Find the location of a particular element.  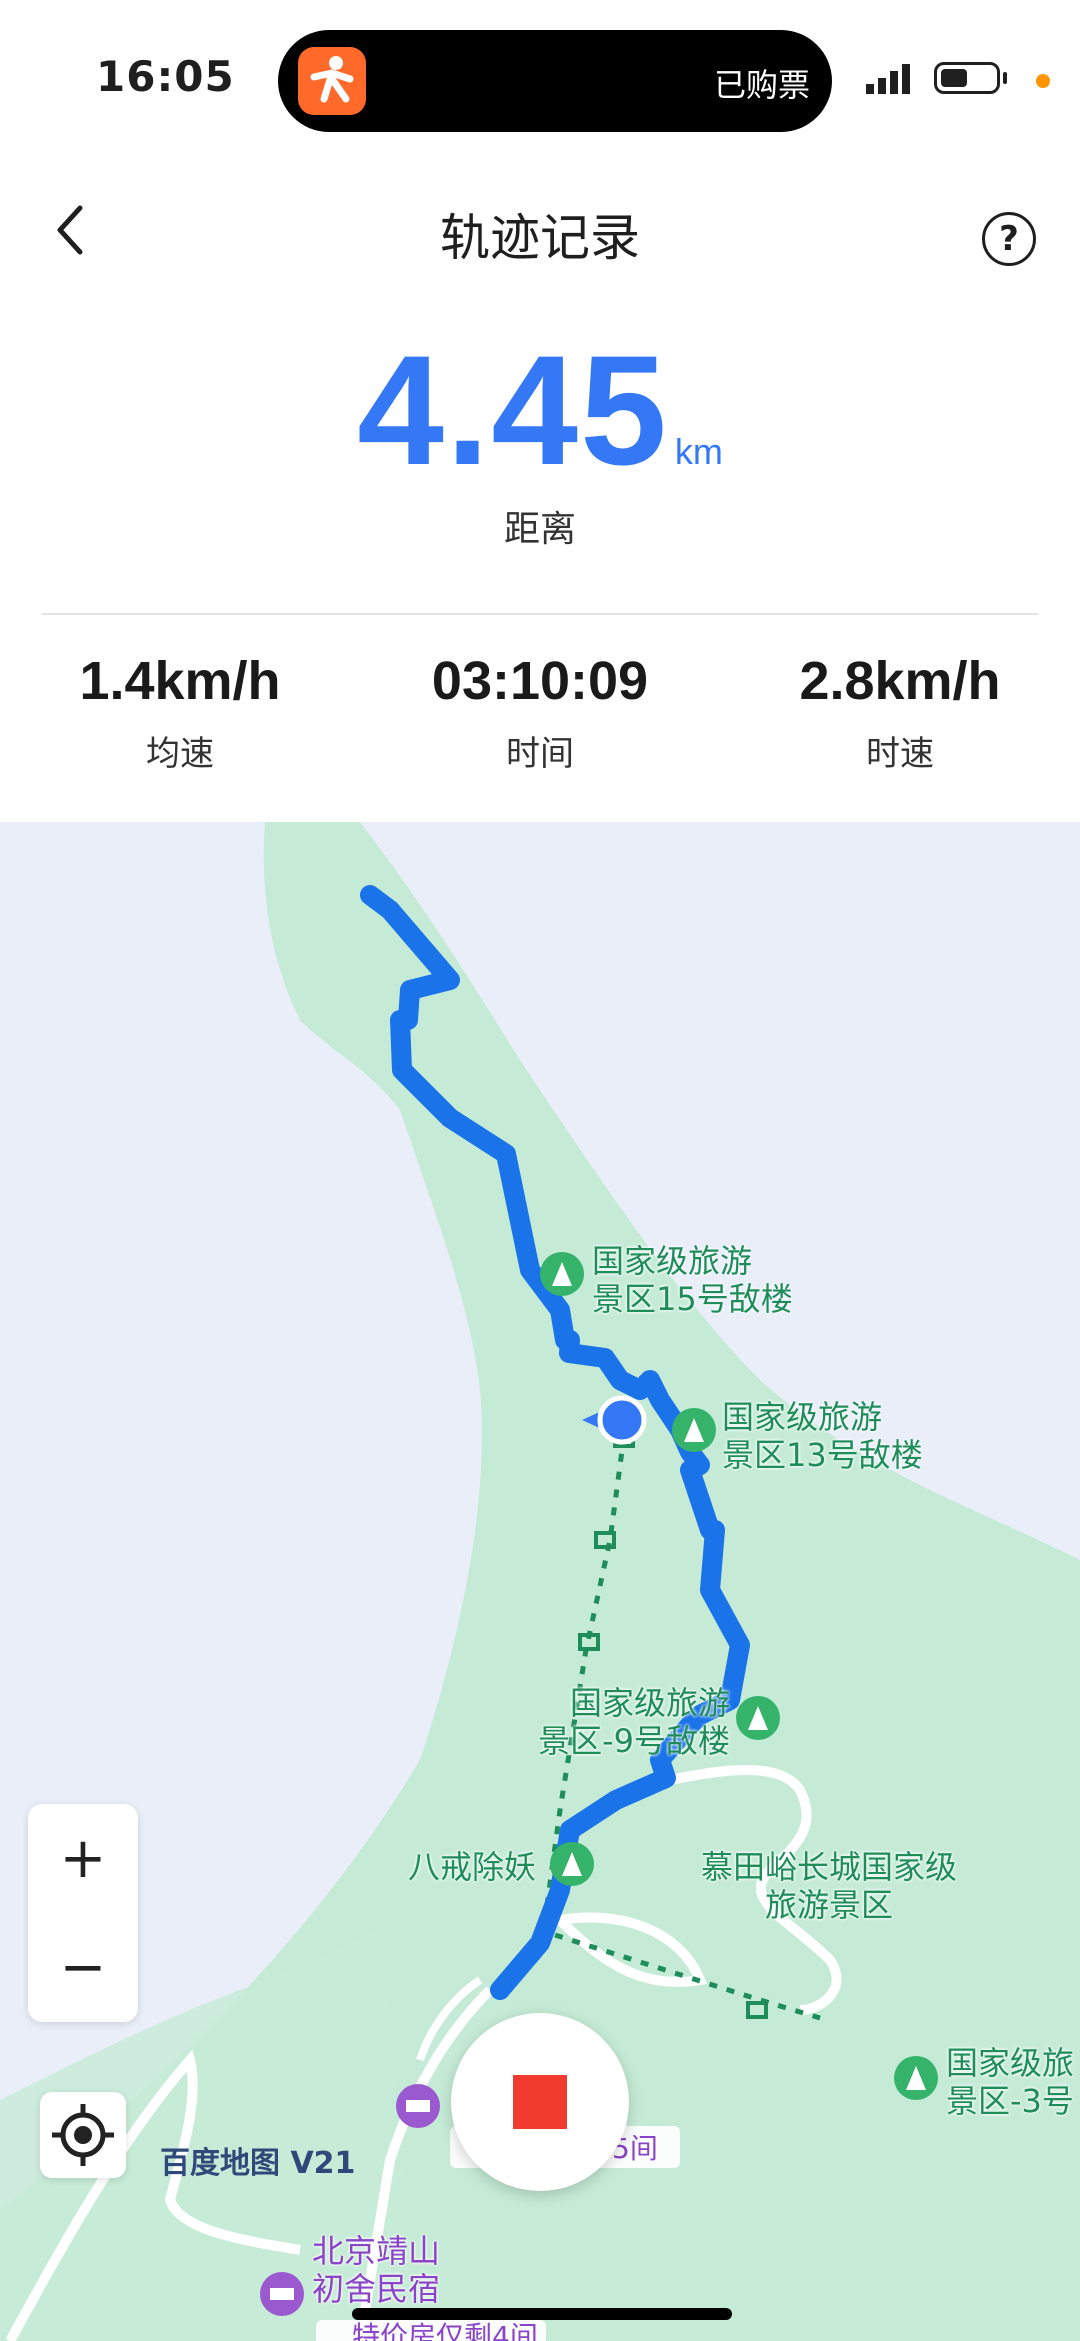

poi-label-3: 国家级旅 景区-3号 is located at coordinates (1010, 2082).